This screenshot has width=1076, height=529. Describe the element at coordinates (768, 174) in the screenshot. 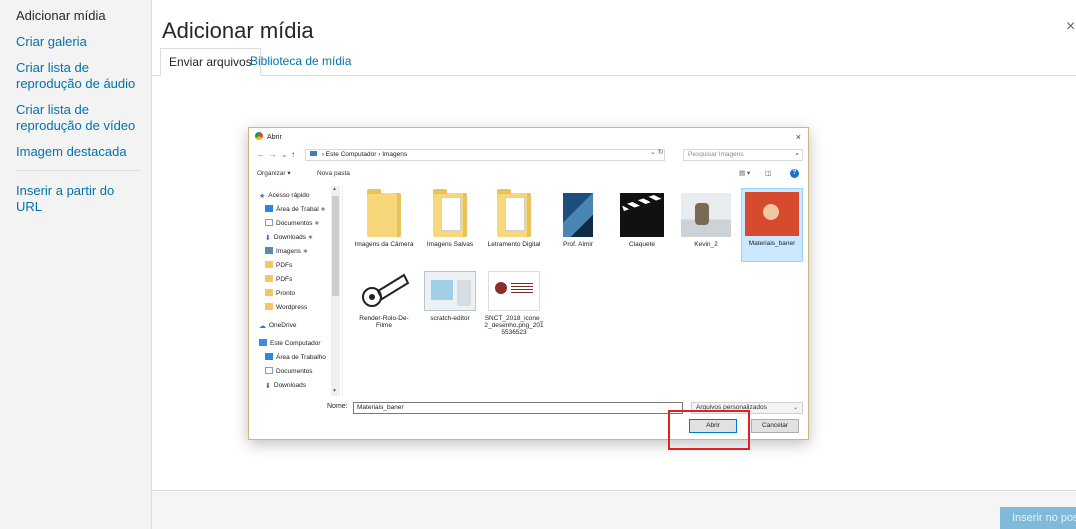

I see `preview-pane-icon: ◫` at that location.